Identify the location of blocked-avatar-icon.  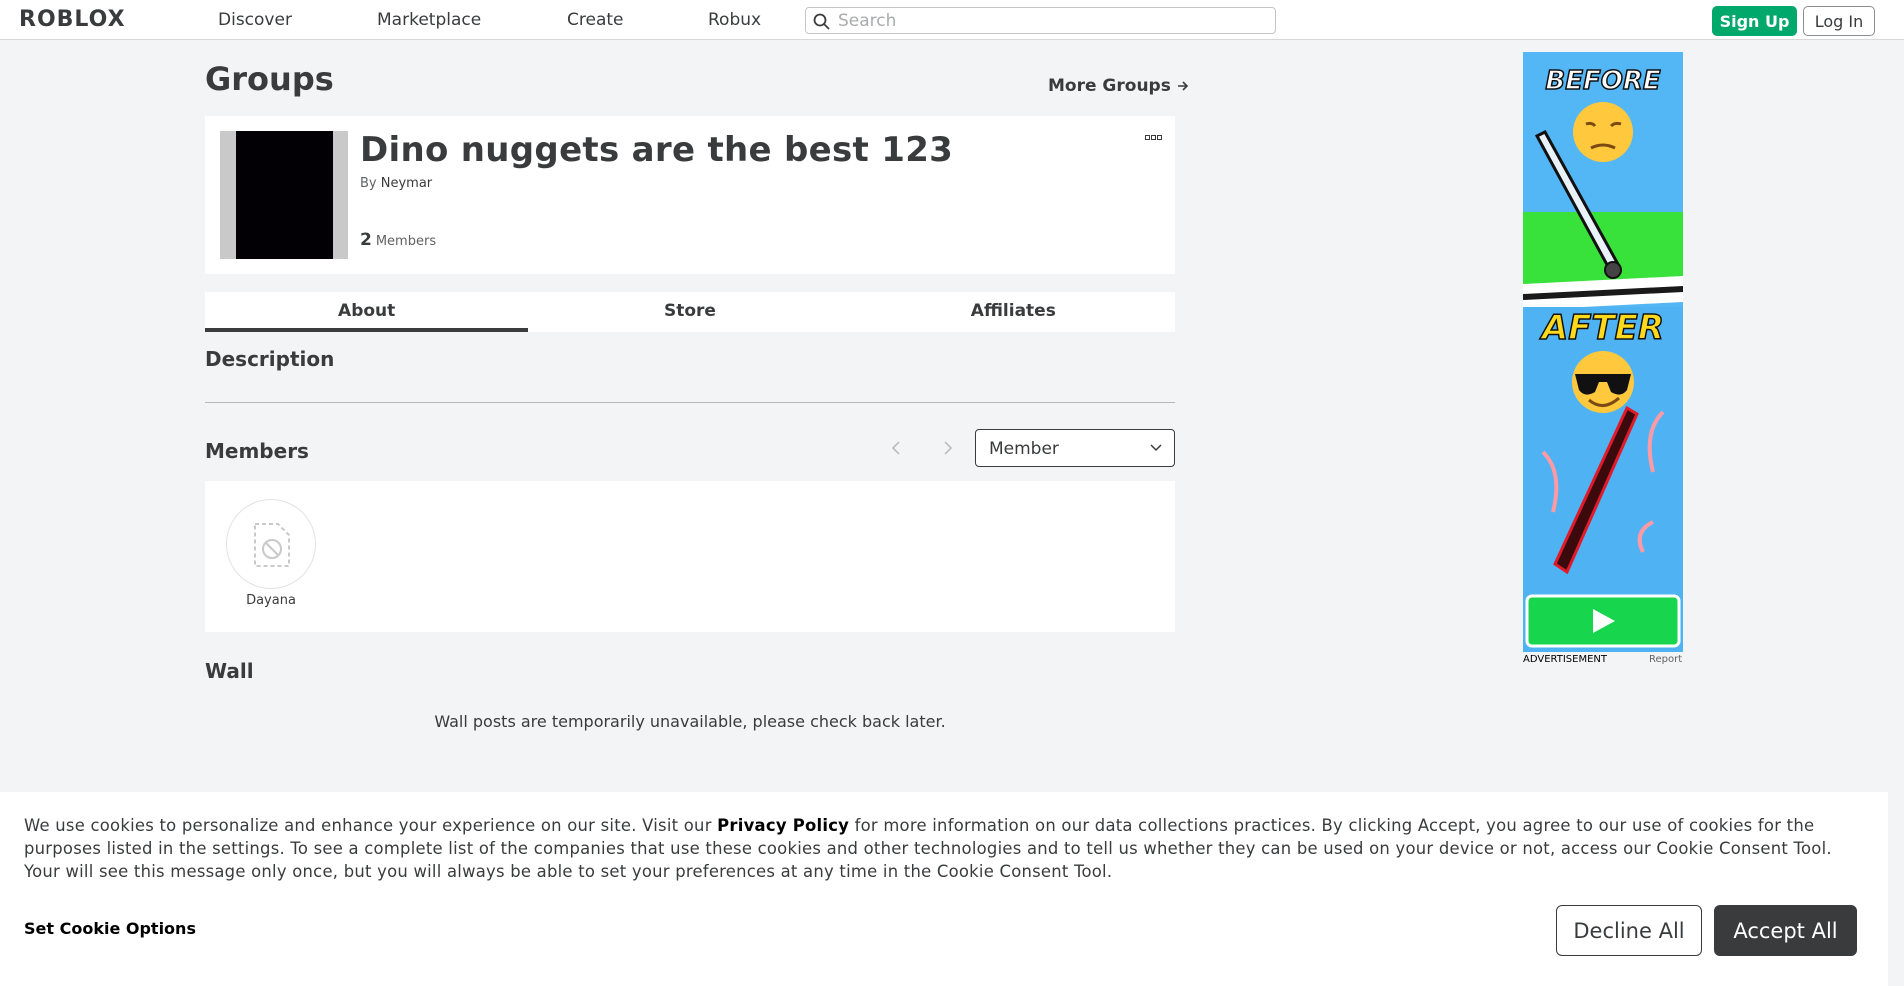
(272, 545).